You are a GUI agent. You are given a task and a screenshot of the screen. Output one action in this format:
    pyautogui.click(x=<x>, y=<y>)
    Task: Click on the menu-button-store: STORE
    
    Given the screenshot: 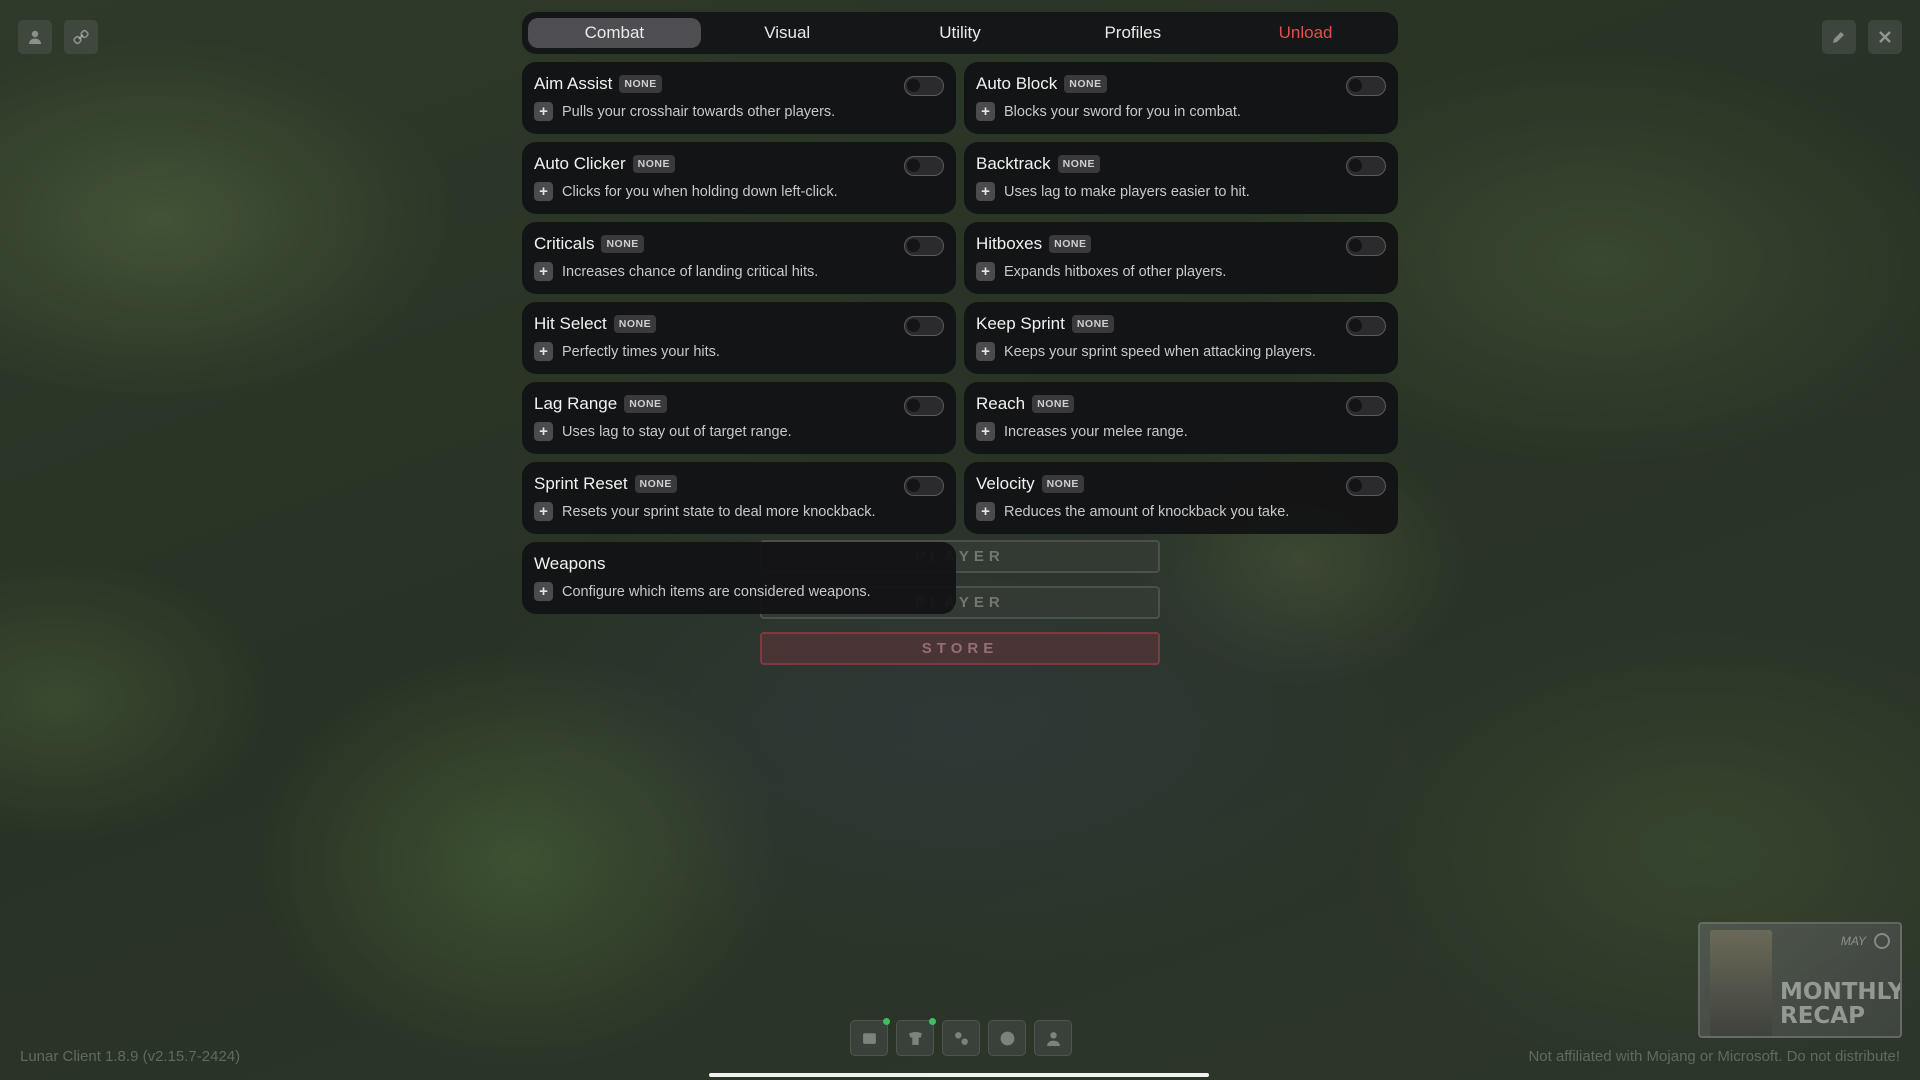 What is the action you would take?
    pyautogui.click(x=960, y=648)
    